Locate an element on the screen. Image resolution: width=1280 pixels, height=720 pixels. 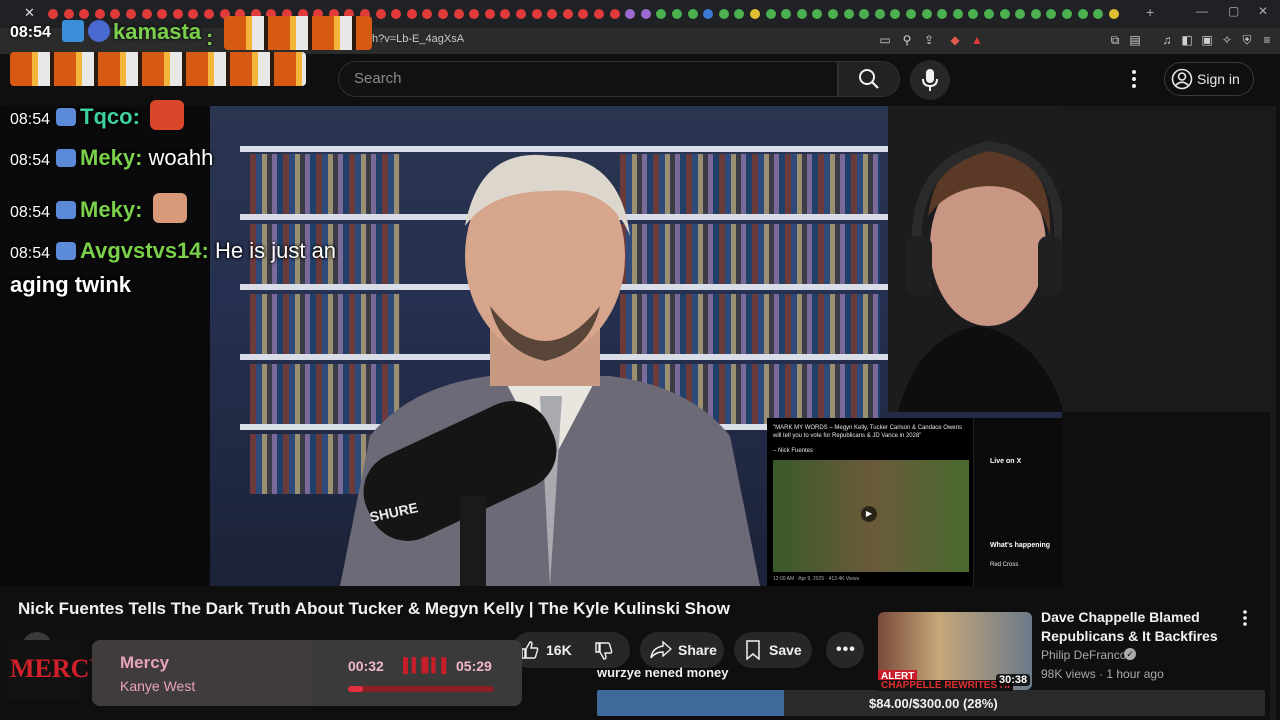
dislike-button is located at coordinates (604, 653).